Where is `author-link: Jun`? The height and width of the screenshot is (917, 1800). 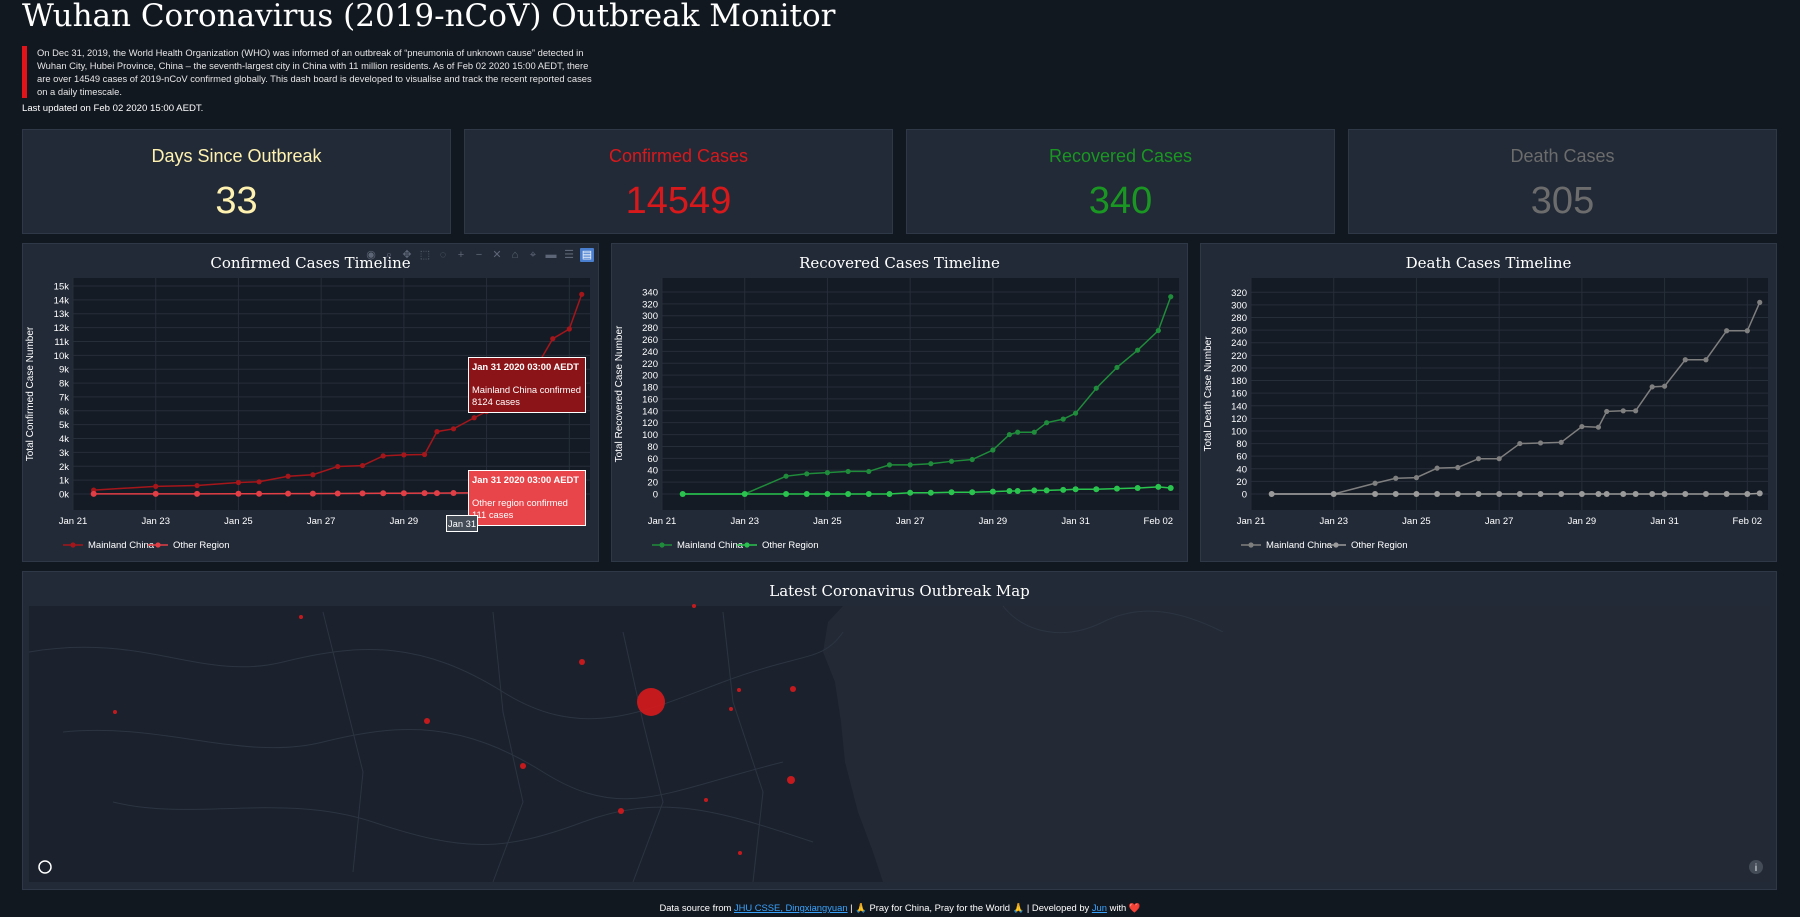
author-link: Jun is located at coordinates (1099, 907).